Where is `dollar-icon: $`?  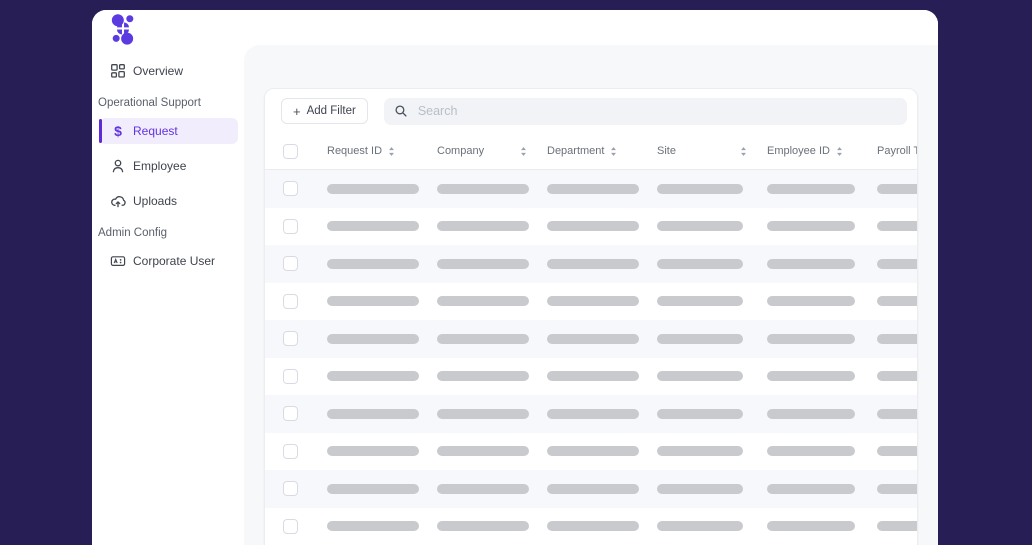
dollar-icon: $ is located at coordinates (118, 131).